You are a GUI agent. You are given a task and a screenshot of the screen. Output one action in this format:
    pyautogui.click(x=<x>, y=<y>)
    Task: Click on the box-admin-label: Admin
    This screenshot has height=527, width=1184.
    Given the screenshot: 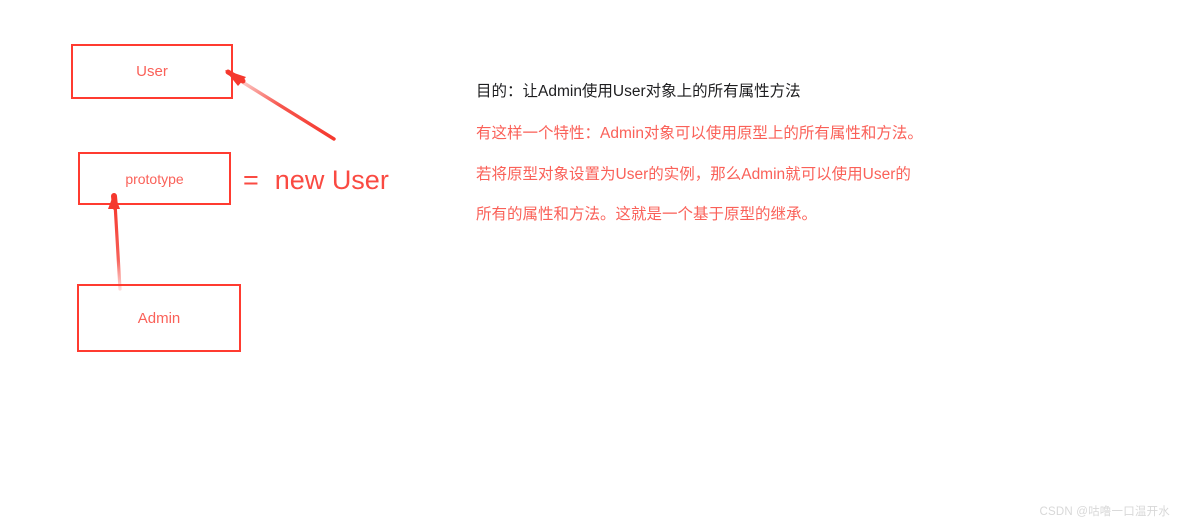 What is the action you would take?
    pyautogui.click(x=159, y=318)
    